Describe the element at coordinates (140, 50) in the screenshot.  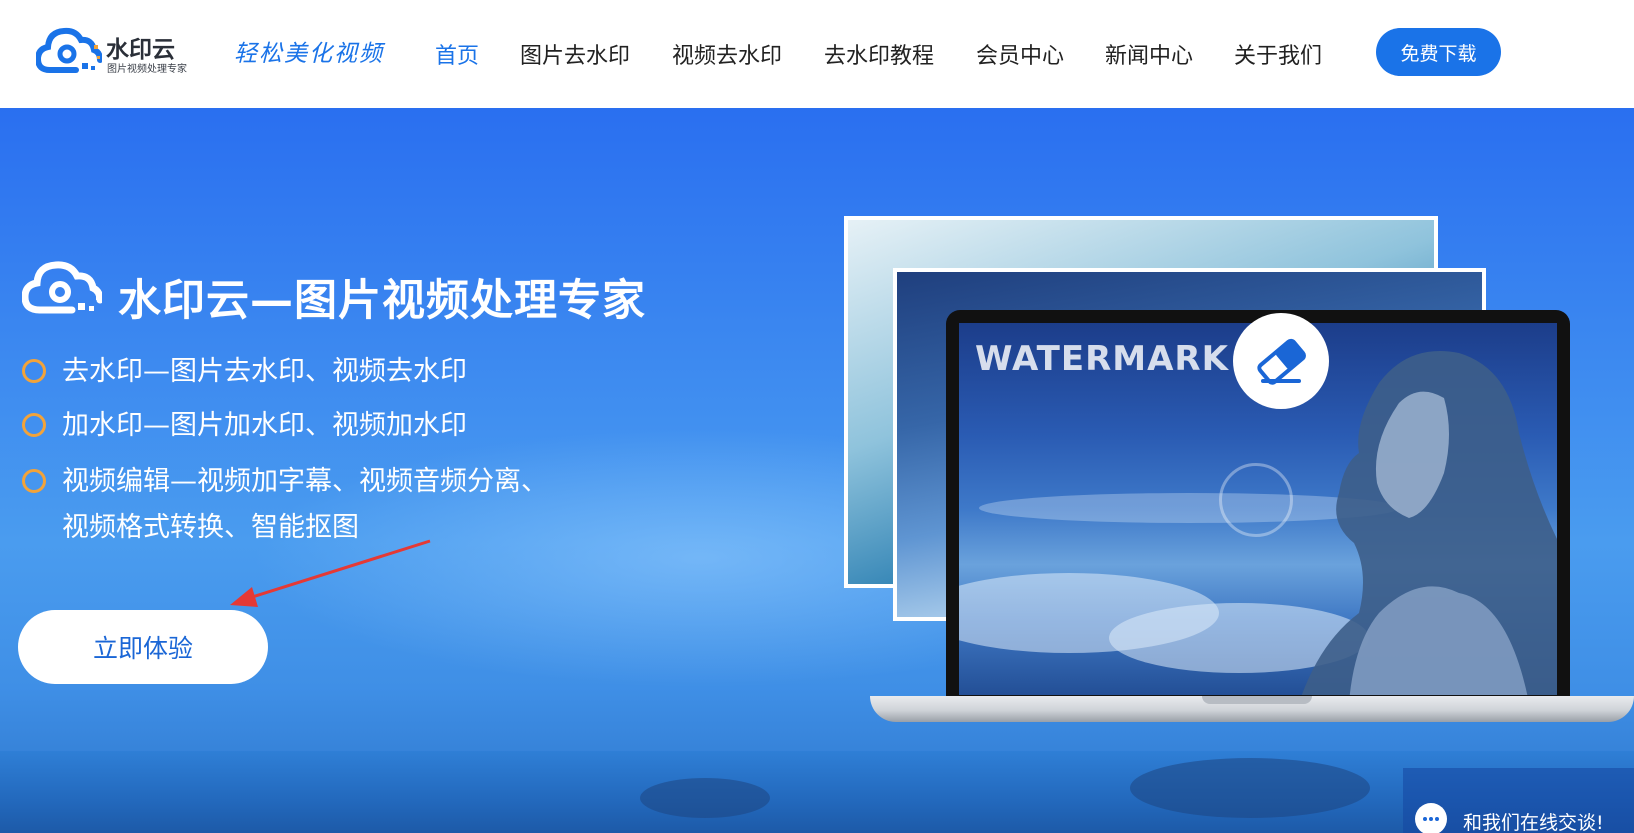
I see `logo-name: 水印云` at that location.